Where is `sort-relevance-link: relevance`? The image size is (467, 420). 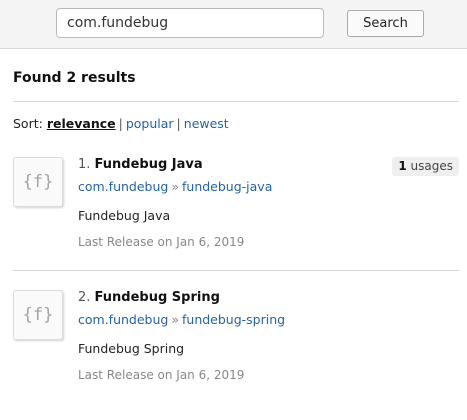
sort-relevance-link: relevance is located at coordinates (81, 123).